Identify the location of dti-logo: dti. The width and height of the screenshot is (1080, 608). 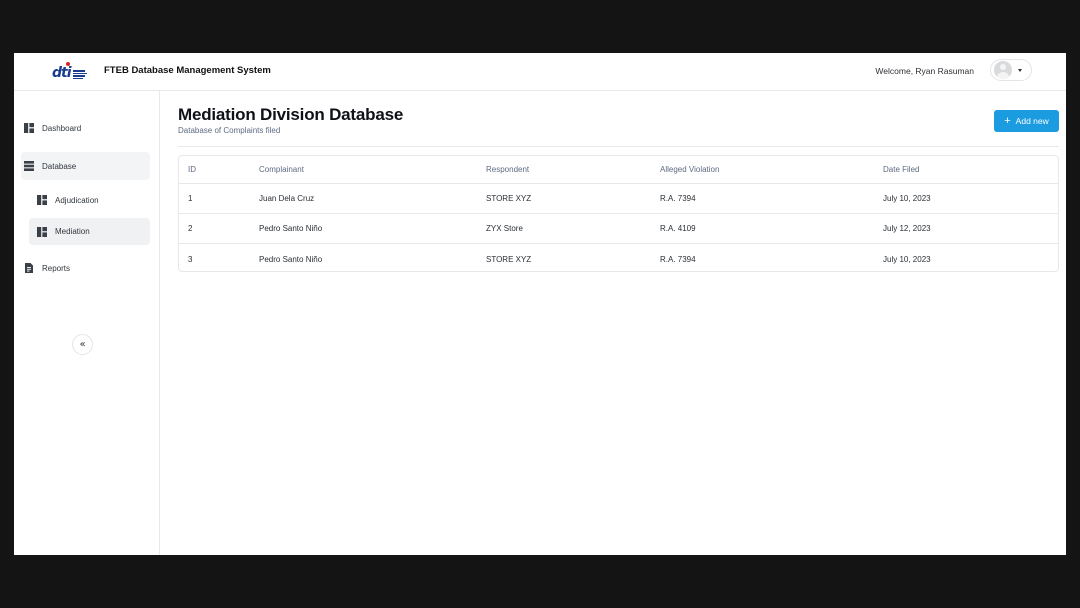
(71, 71).